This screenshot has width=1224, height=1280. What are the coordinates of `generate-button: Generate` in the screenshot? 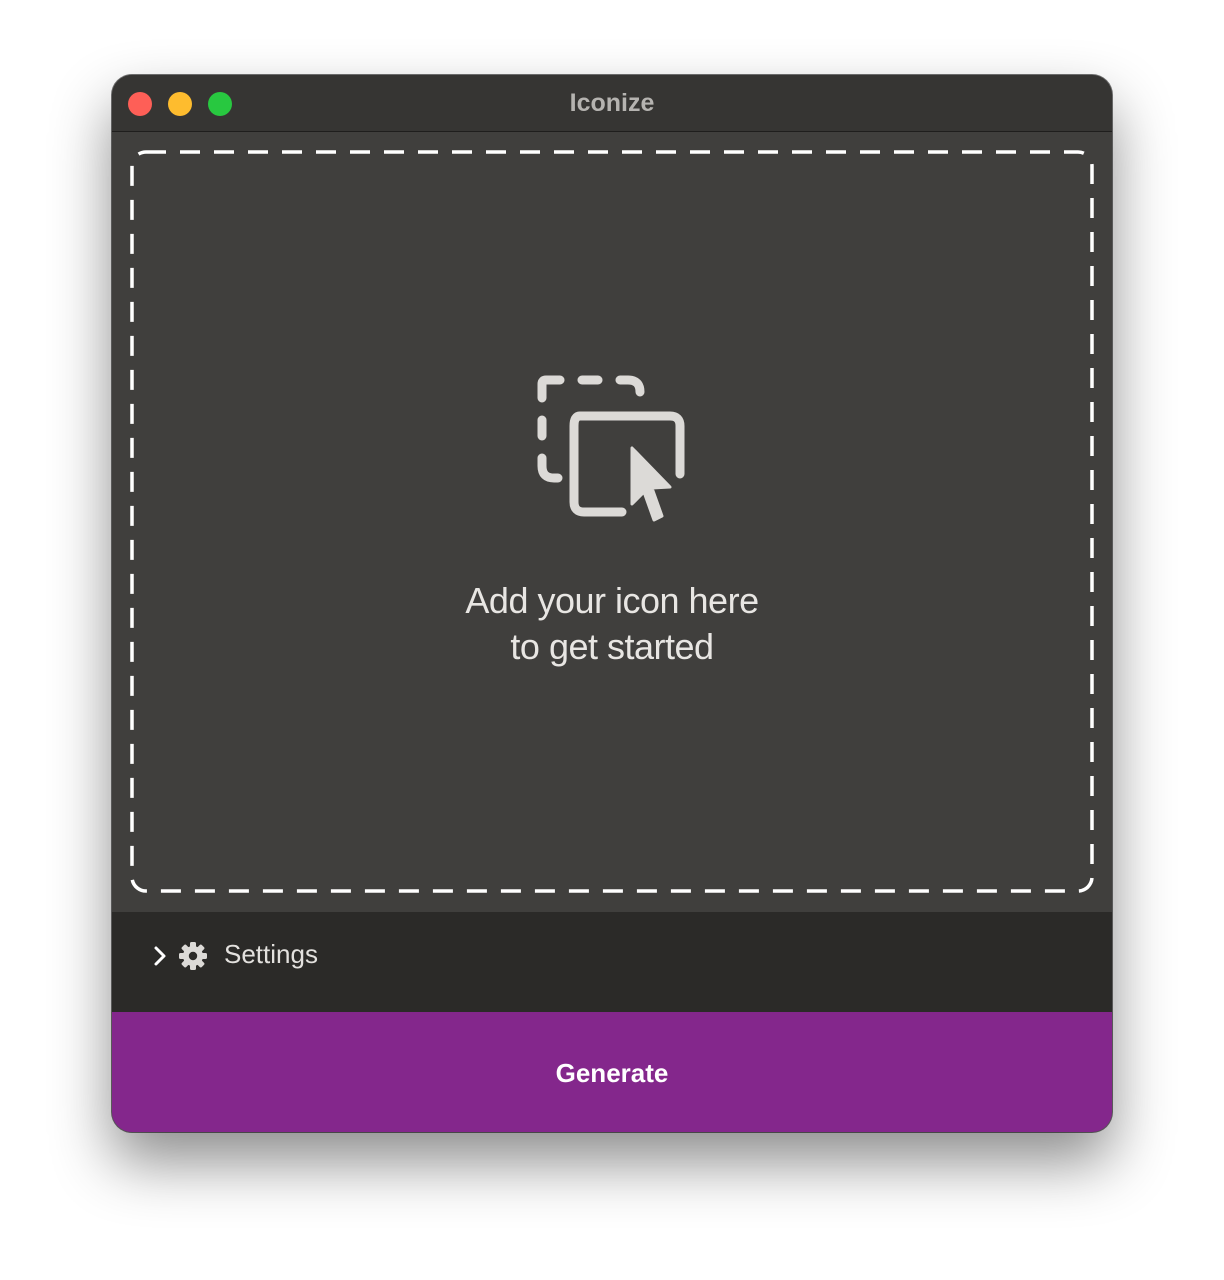 It's located at (612, 1072).